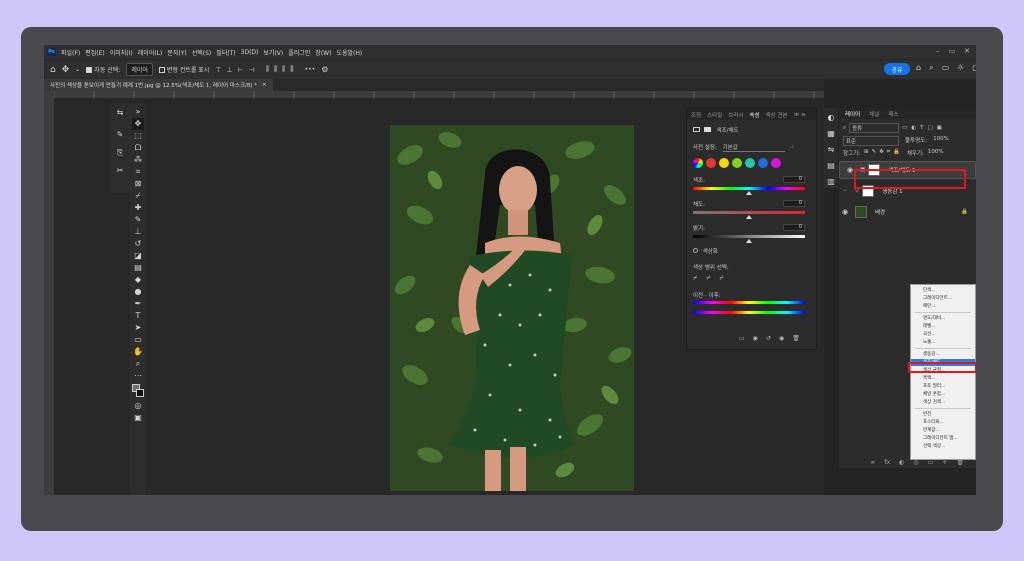 This screenshot has height=561, width=1024. I want to click on menu-file: 파일(F), so click(70, 52).